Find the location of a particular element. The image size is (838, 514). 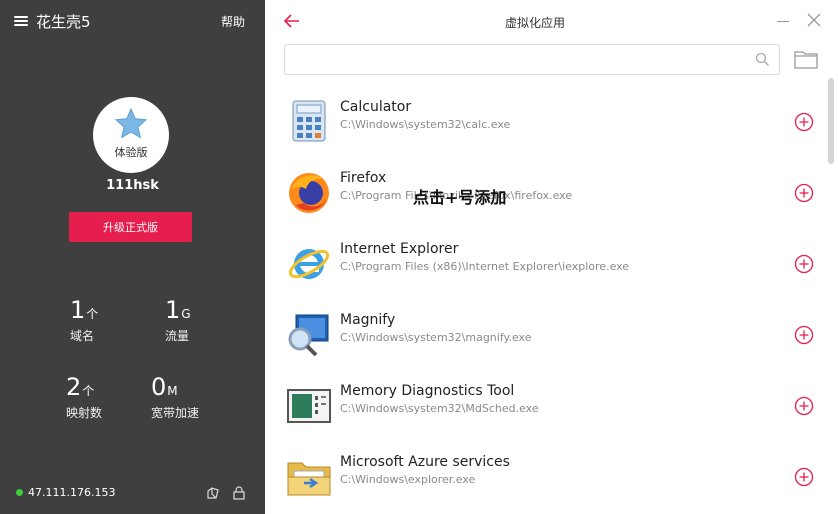

stat-label: 映射数 is located at coordinates (84, 413).